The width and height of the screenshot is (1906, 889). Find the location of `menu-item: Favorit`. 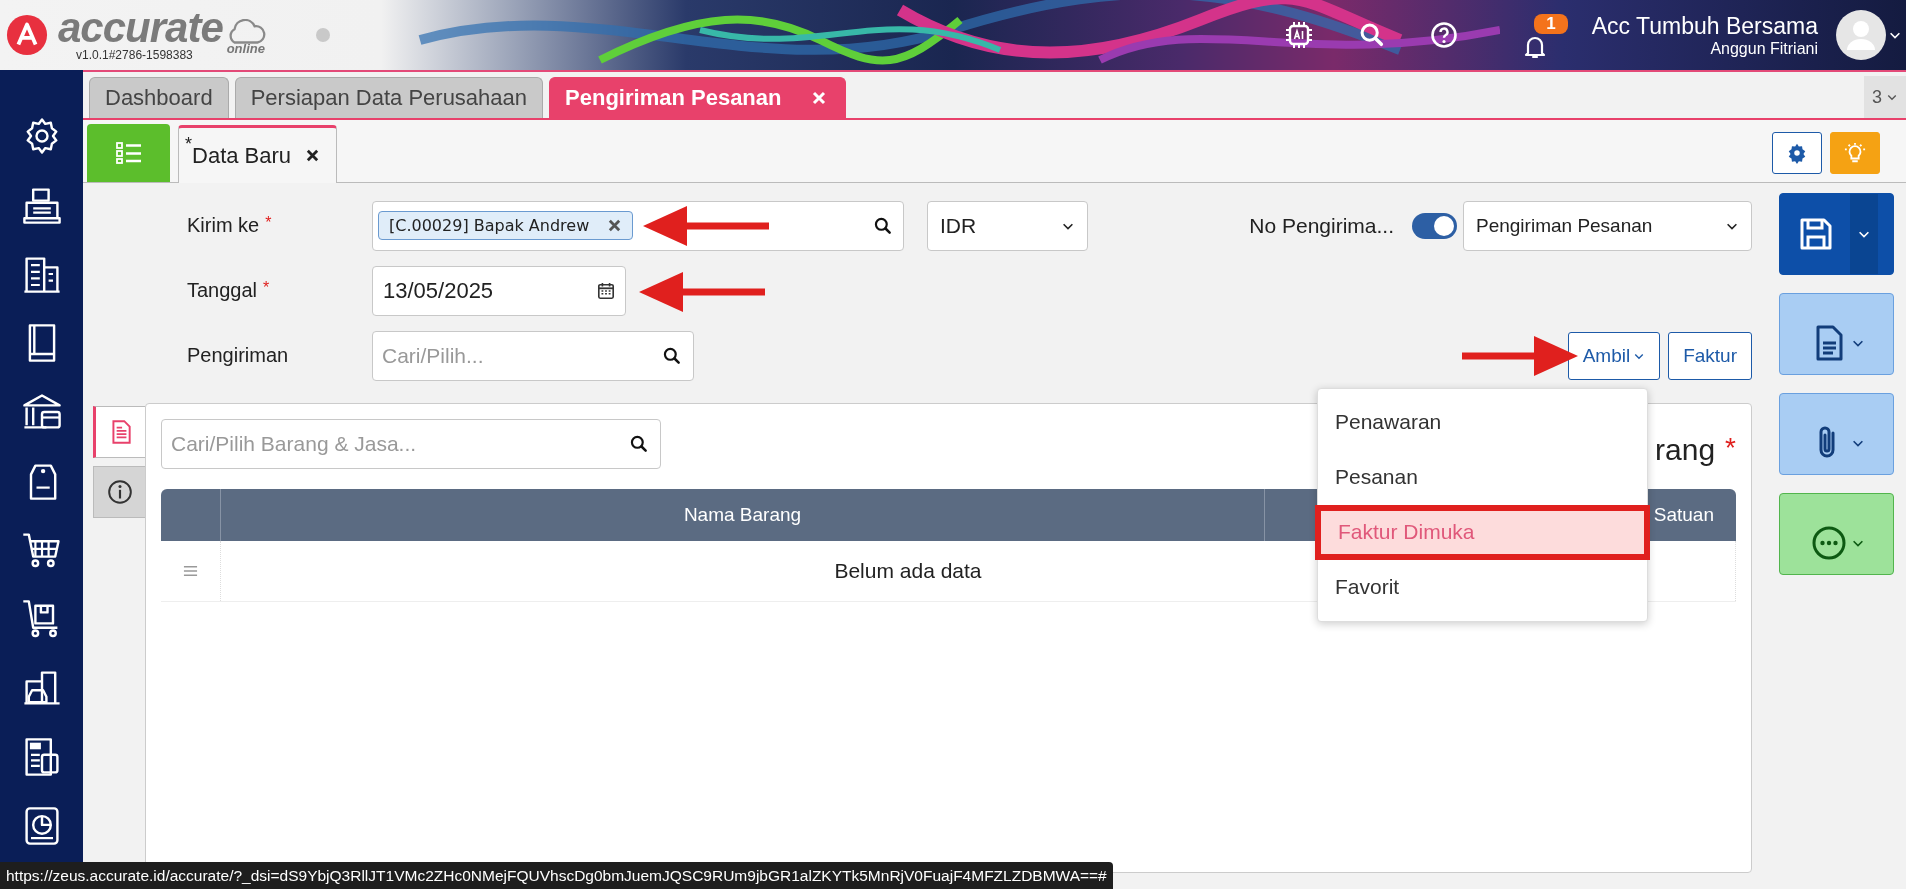

menu-item: Favorit is located at coordinates (1482, 587).